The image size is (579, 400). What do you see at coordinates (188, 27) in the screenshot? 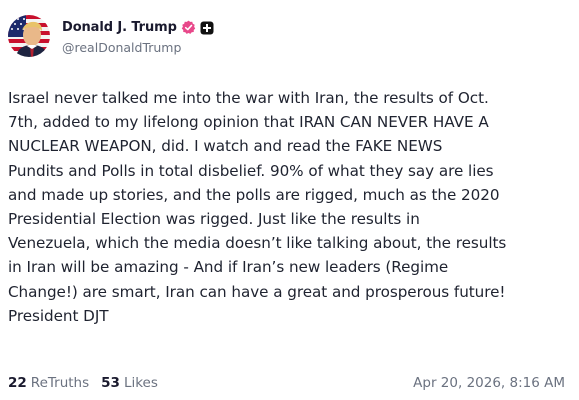
I see `verified-badge-icon` at bounding box center [188, 27].